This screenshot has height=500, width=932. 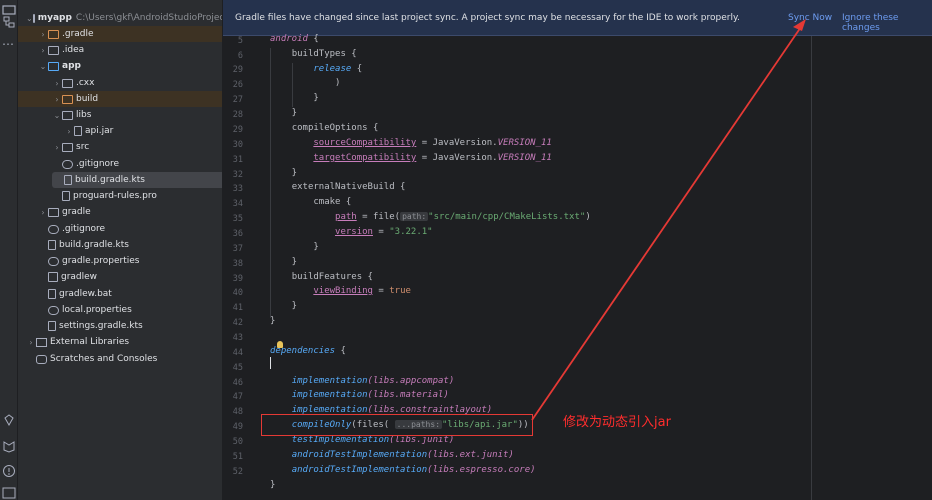 I want to click on tree-item: Scratches and Consoles, so click(x=120, y=359).